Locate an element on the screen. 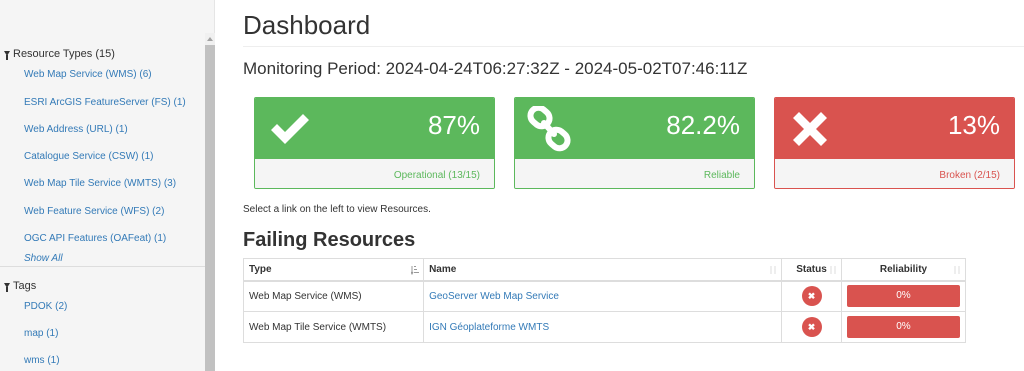  title-divider is located at coordinates (633, 46).